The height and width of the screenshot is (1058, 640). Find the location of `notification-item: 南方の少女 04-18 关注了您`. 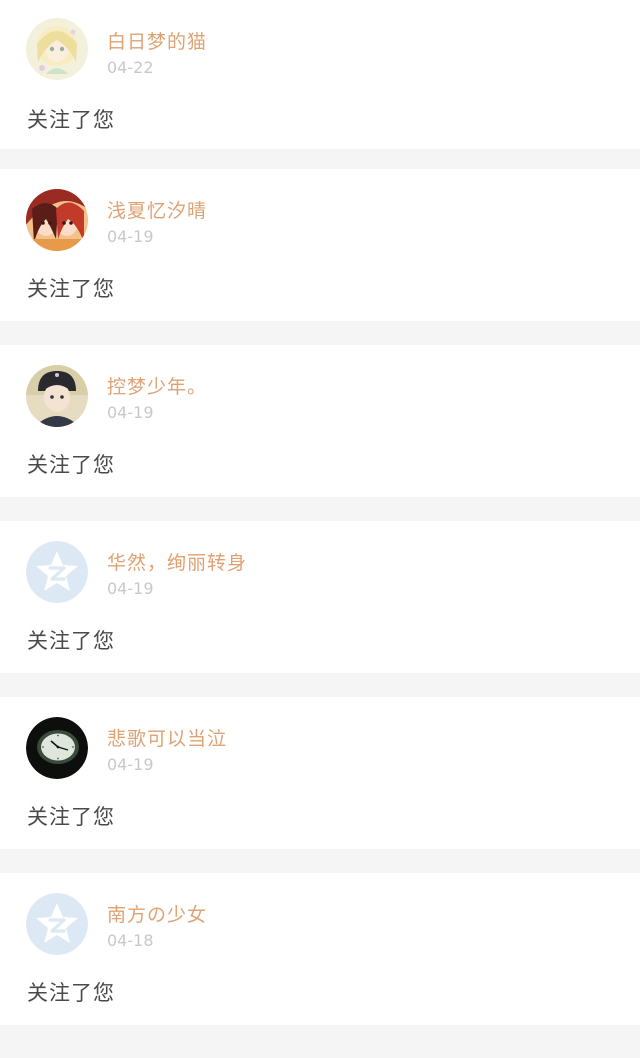

notification-item: 南方の少女 04-18 关注了您 is located at coordinates (320, 949).